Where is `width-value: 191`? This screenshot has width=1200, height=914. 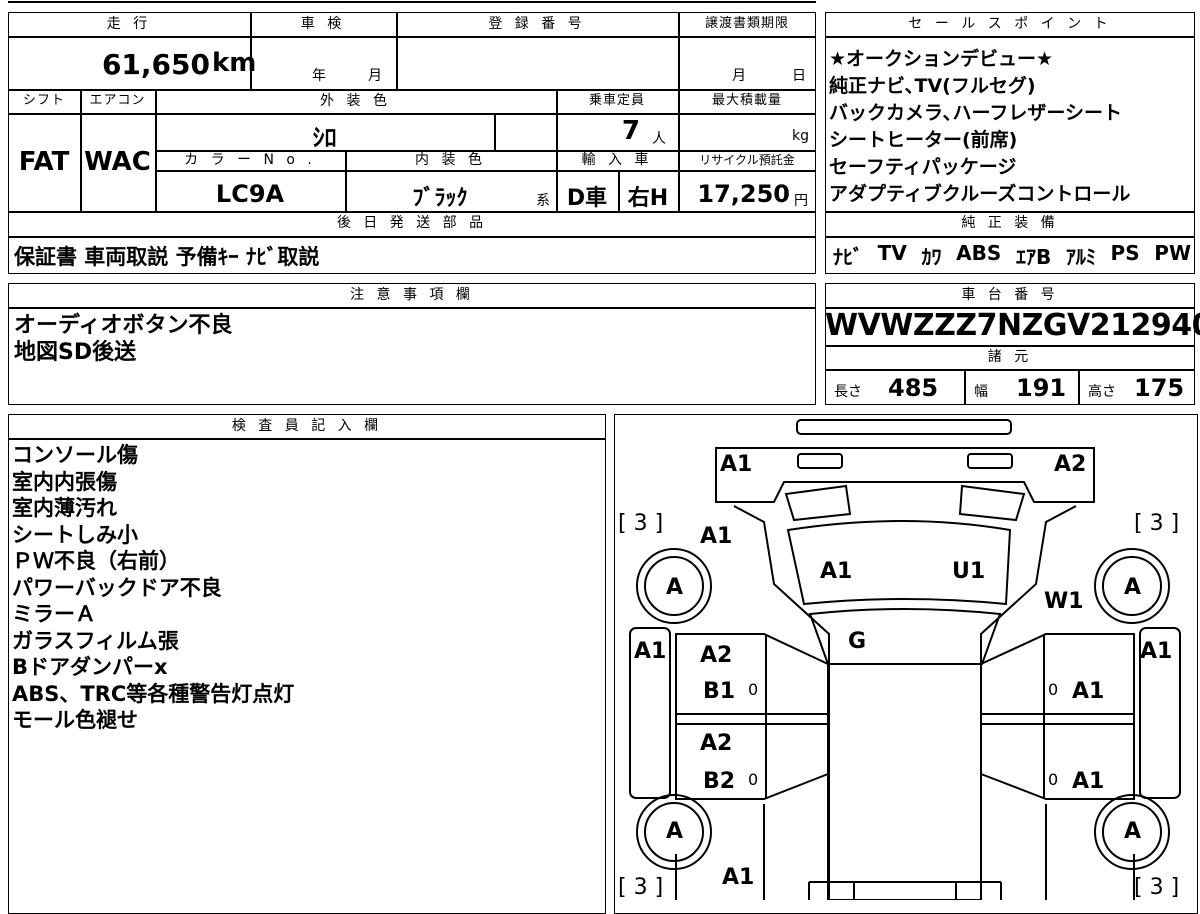
width-value: 191 is located at coordinates (1041, 388).